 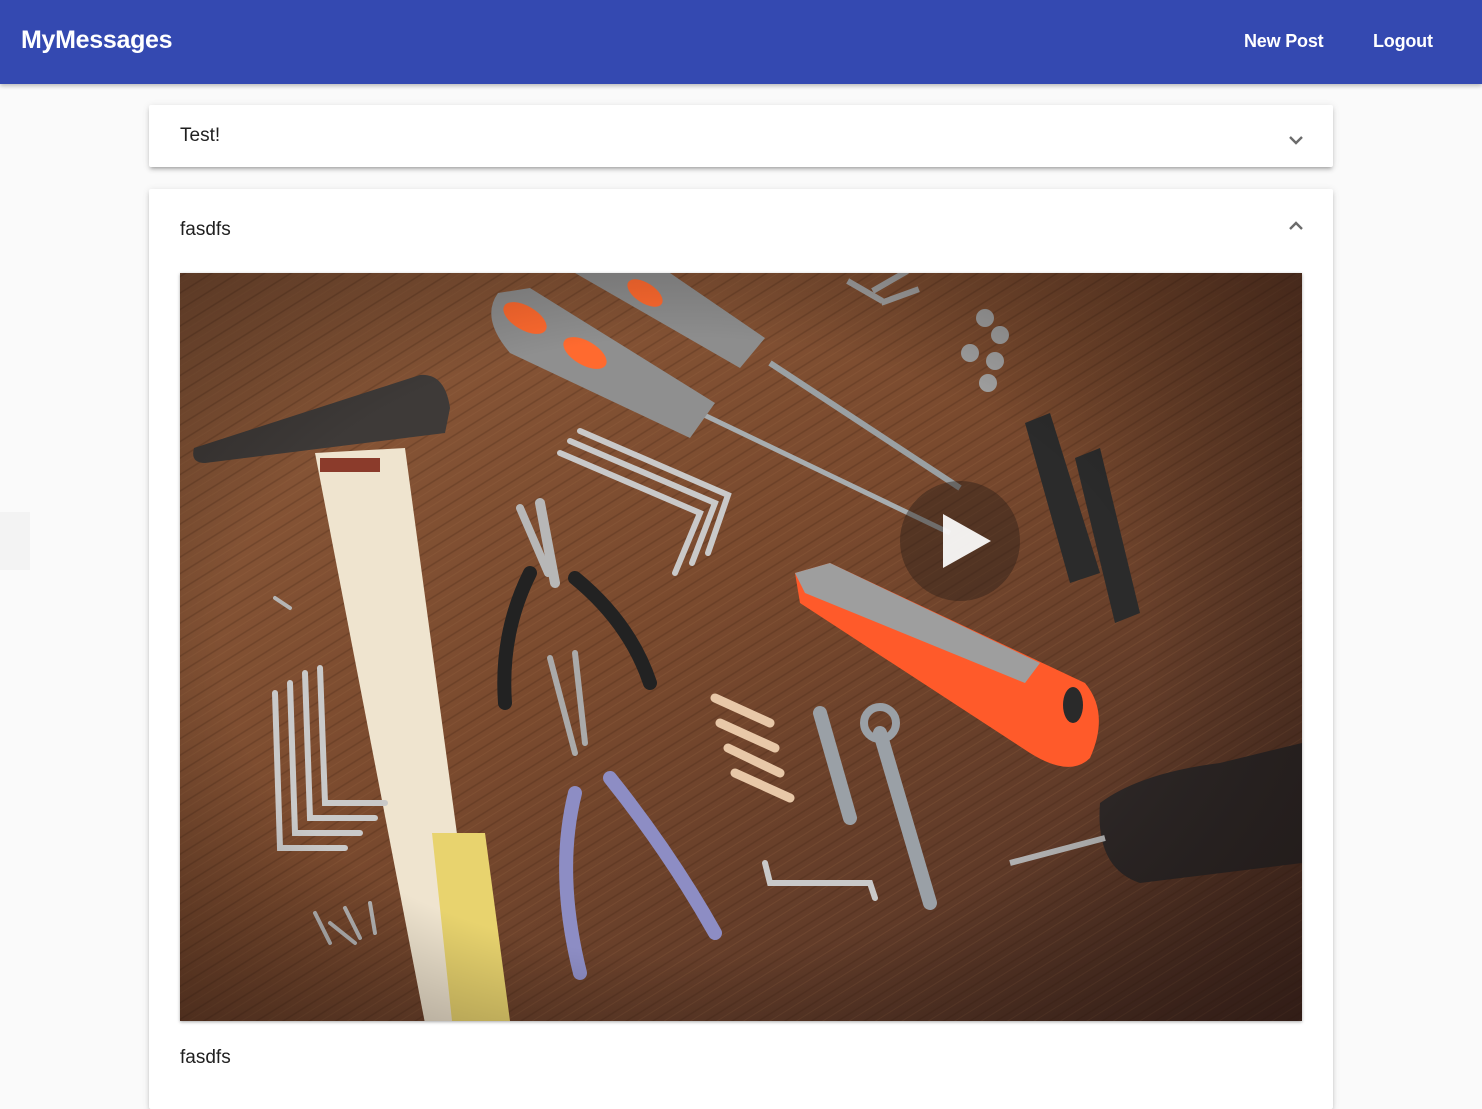 I want to click on post-panel-header: fasdfs, so click(x=741, y=220).